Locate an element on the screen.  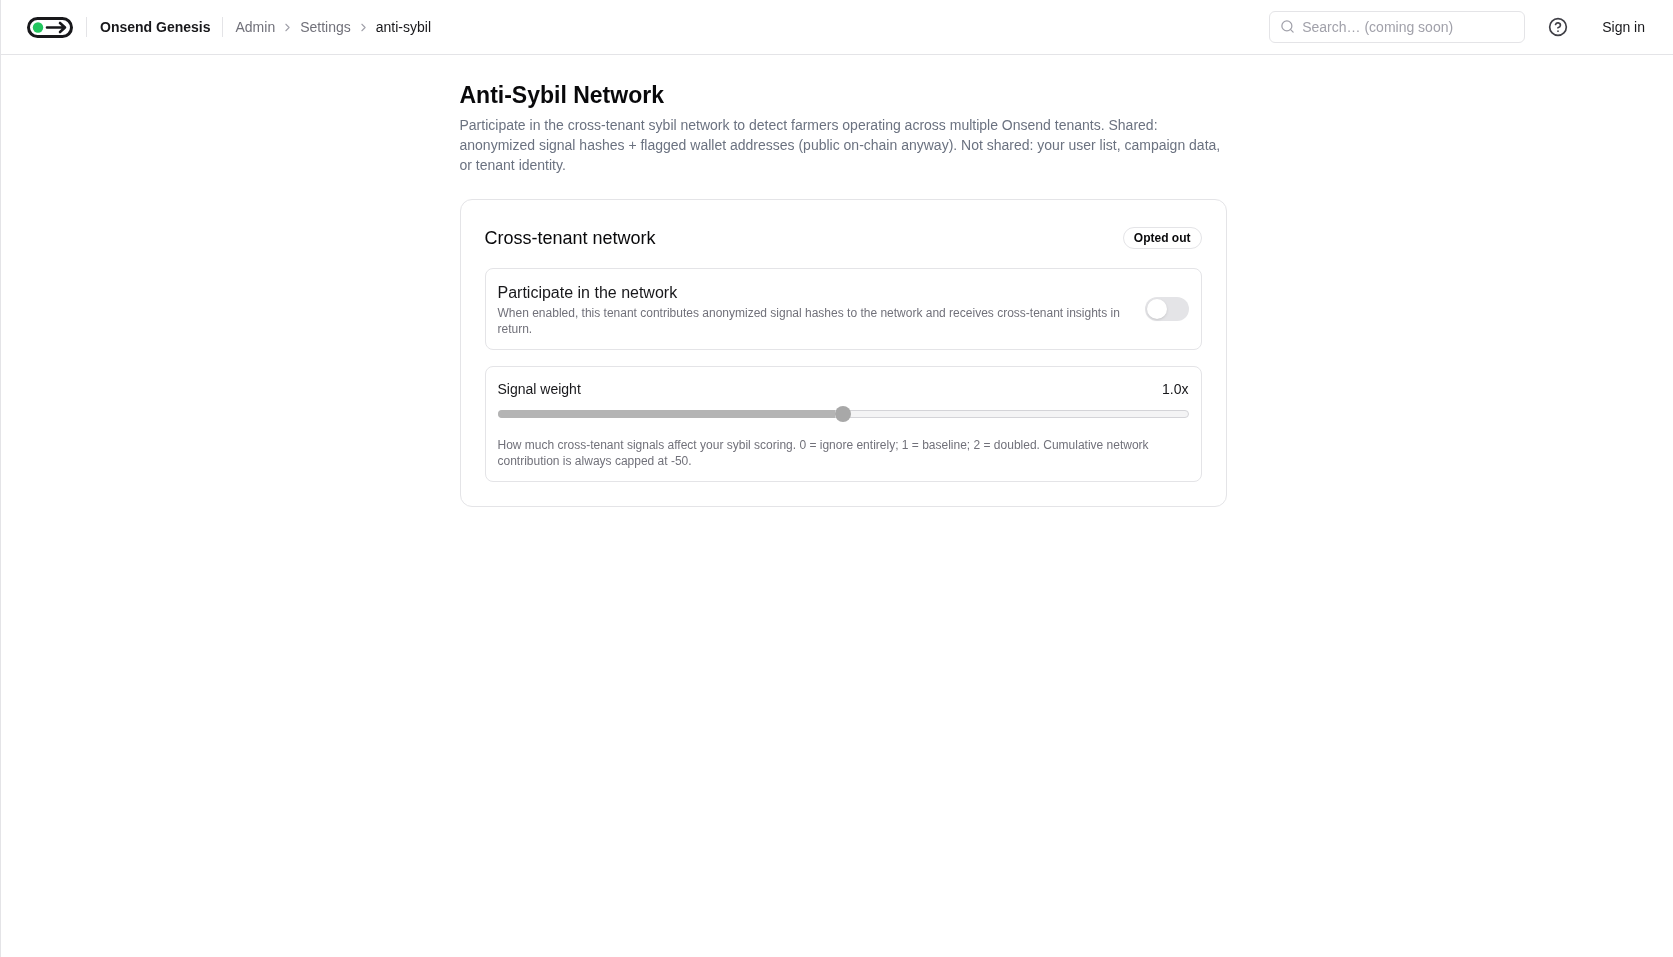
setting-description: When enabled, this tenant contributes anonymized signal hashes to the network and receives cross-tenant insights in return. is located at coordinates (809, 321).